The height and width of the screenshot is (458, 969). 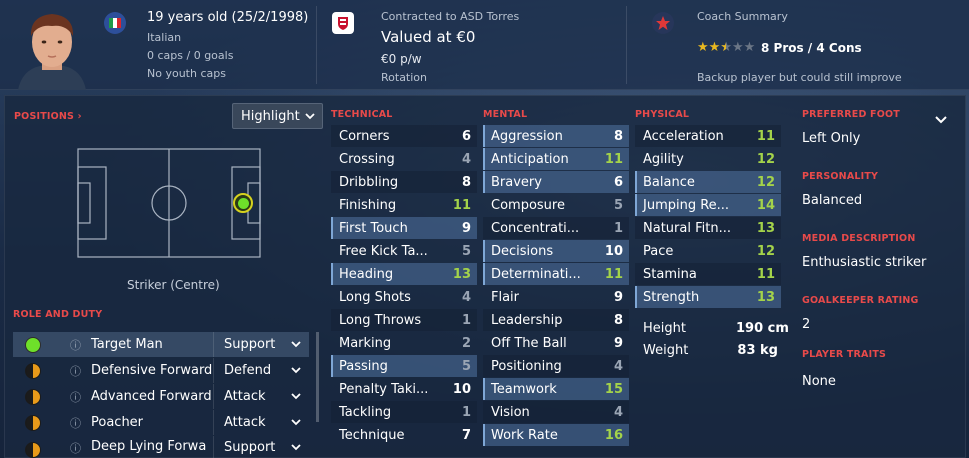 What do you see at coordinates (556, 366) in the screenshot?
I see `attribute-row: Positioning 4` at bounding box center [556, 366].